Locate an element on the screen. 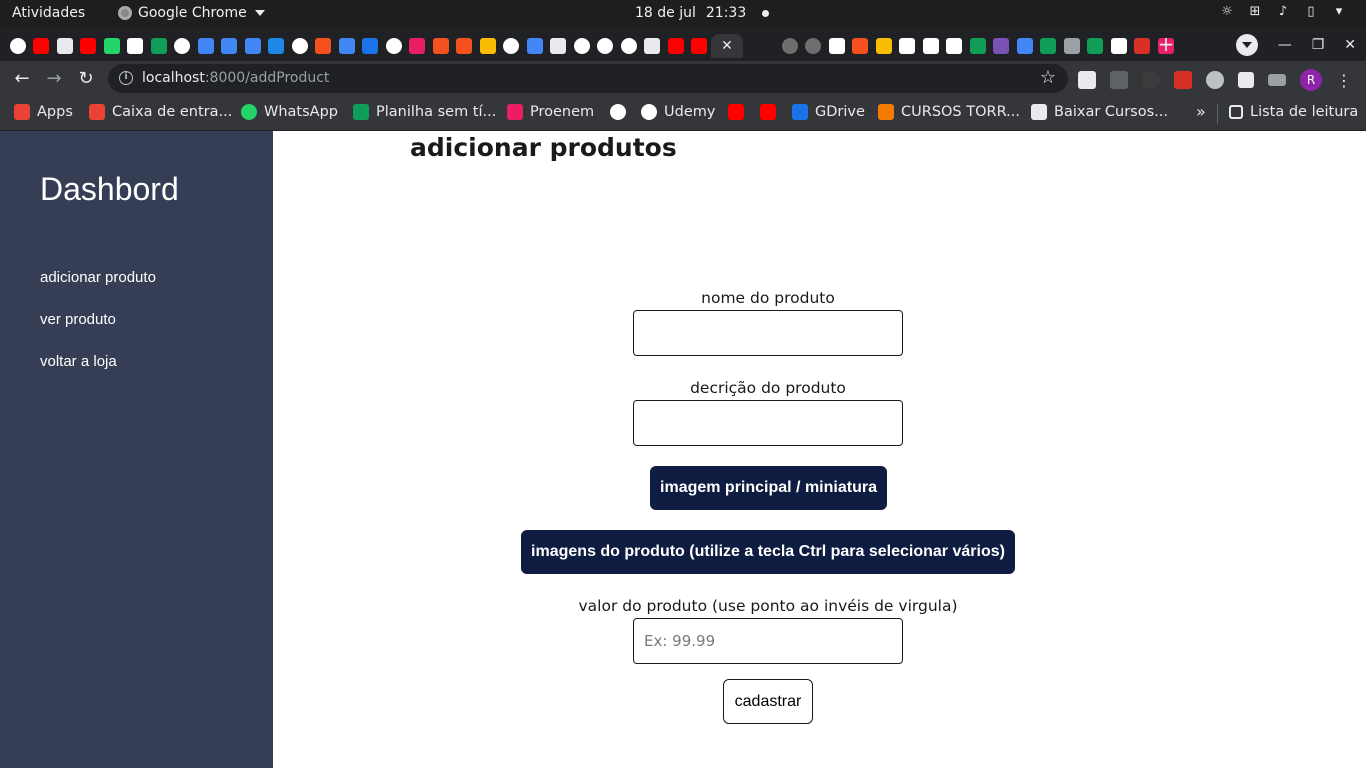 Image resolution: width=1366 pixels, height=768 pixels. bookmark-item: Proenem is located at coordinates (550, 112).